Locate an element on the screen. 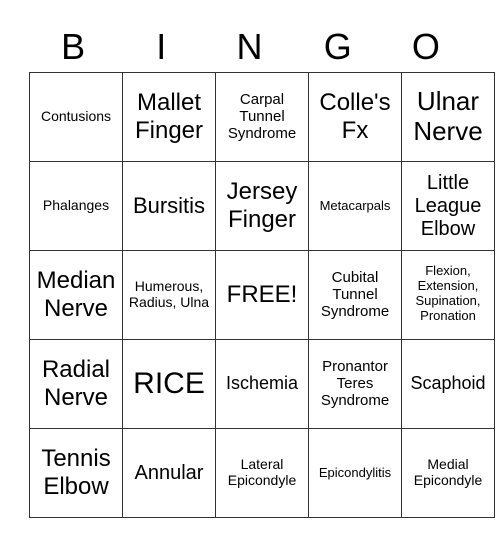  cell-text: Radial Nerve is located at coordinates (76, 383).